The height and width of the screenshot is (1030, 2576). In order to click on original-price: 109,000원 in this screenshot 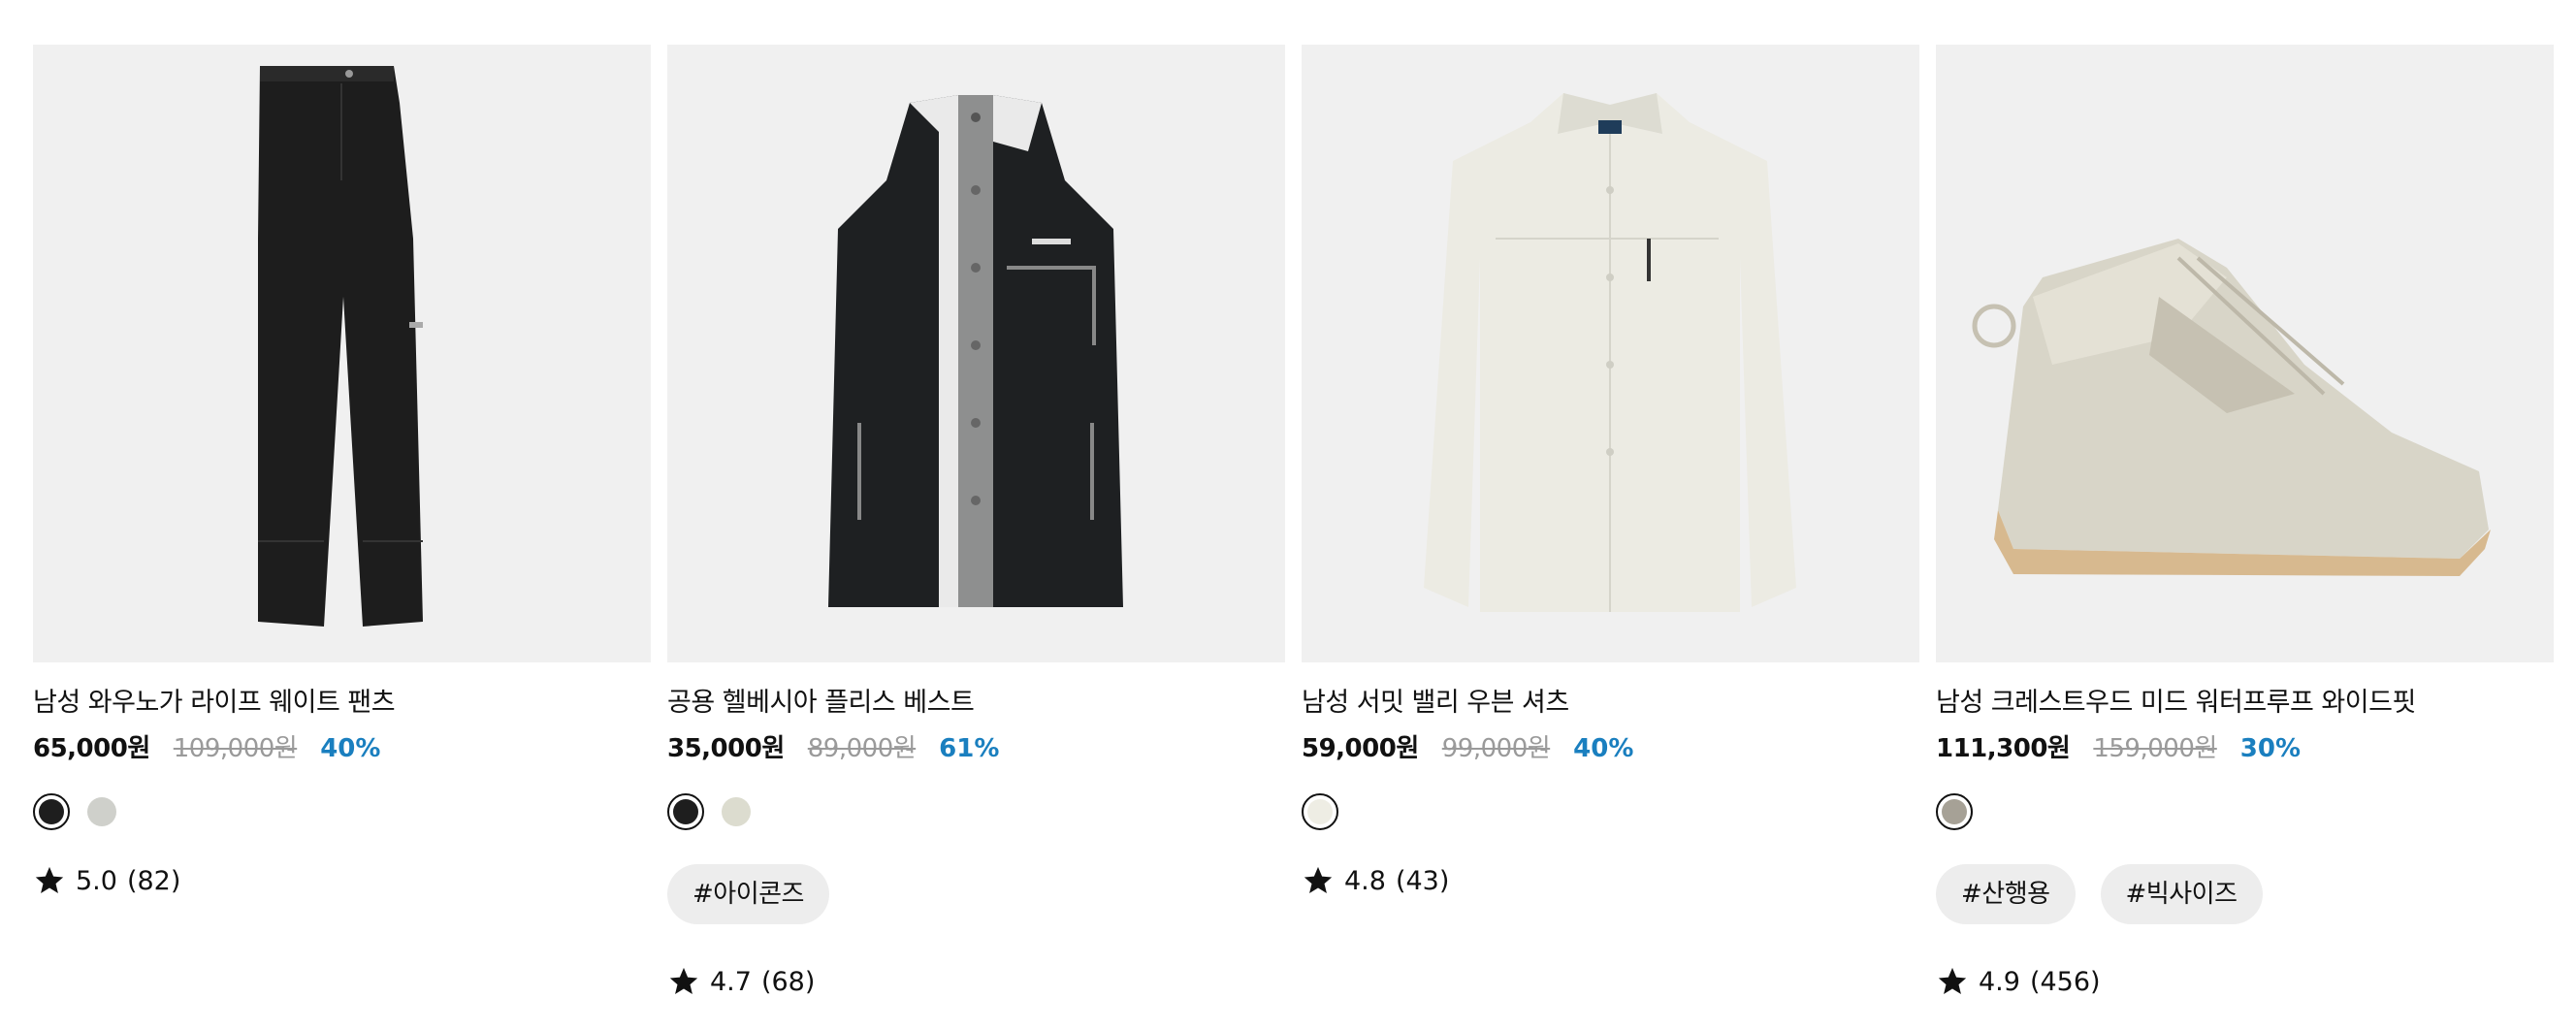, I will do `click(235, 749)`.